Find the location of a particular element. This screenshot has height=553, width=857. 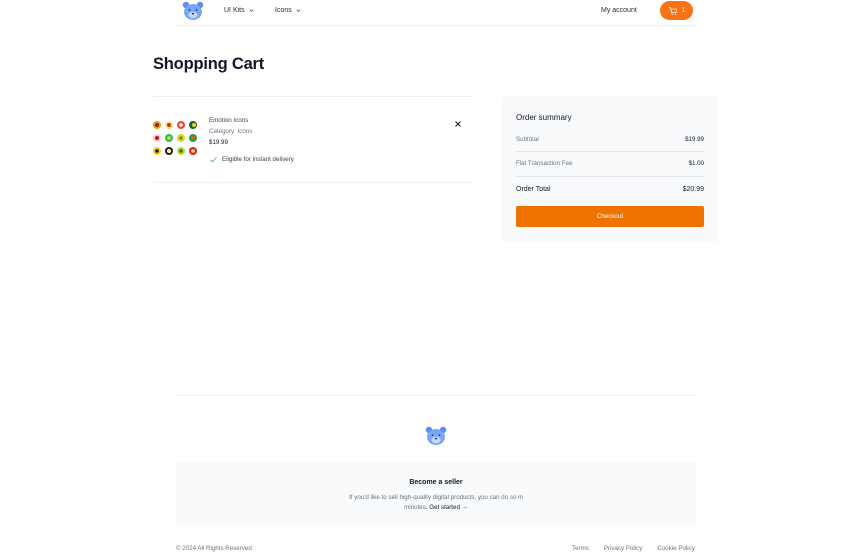

fee-label: Flat Transaction Fee is located at coordinates (544, 163).